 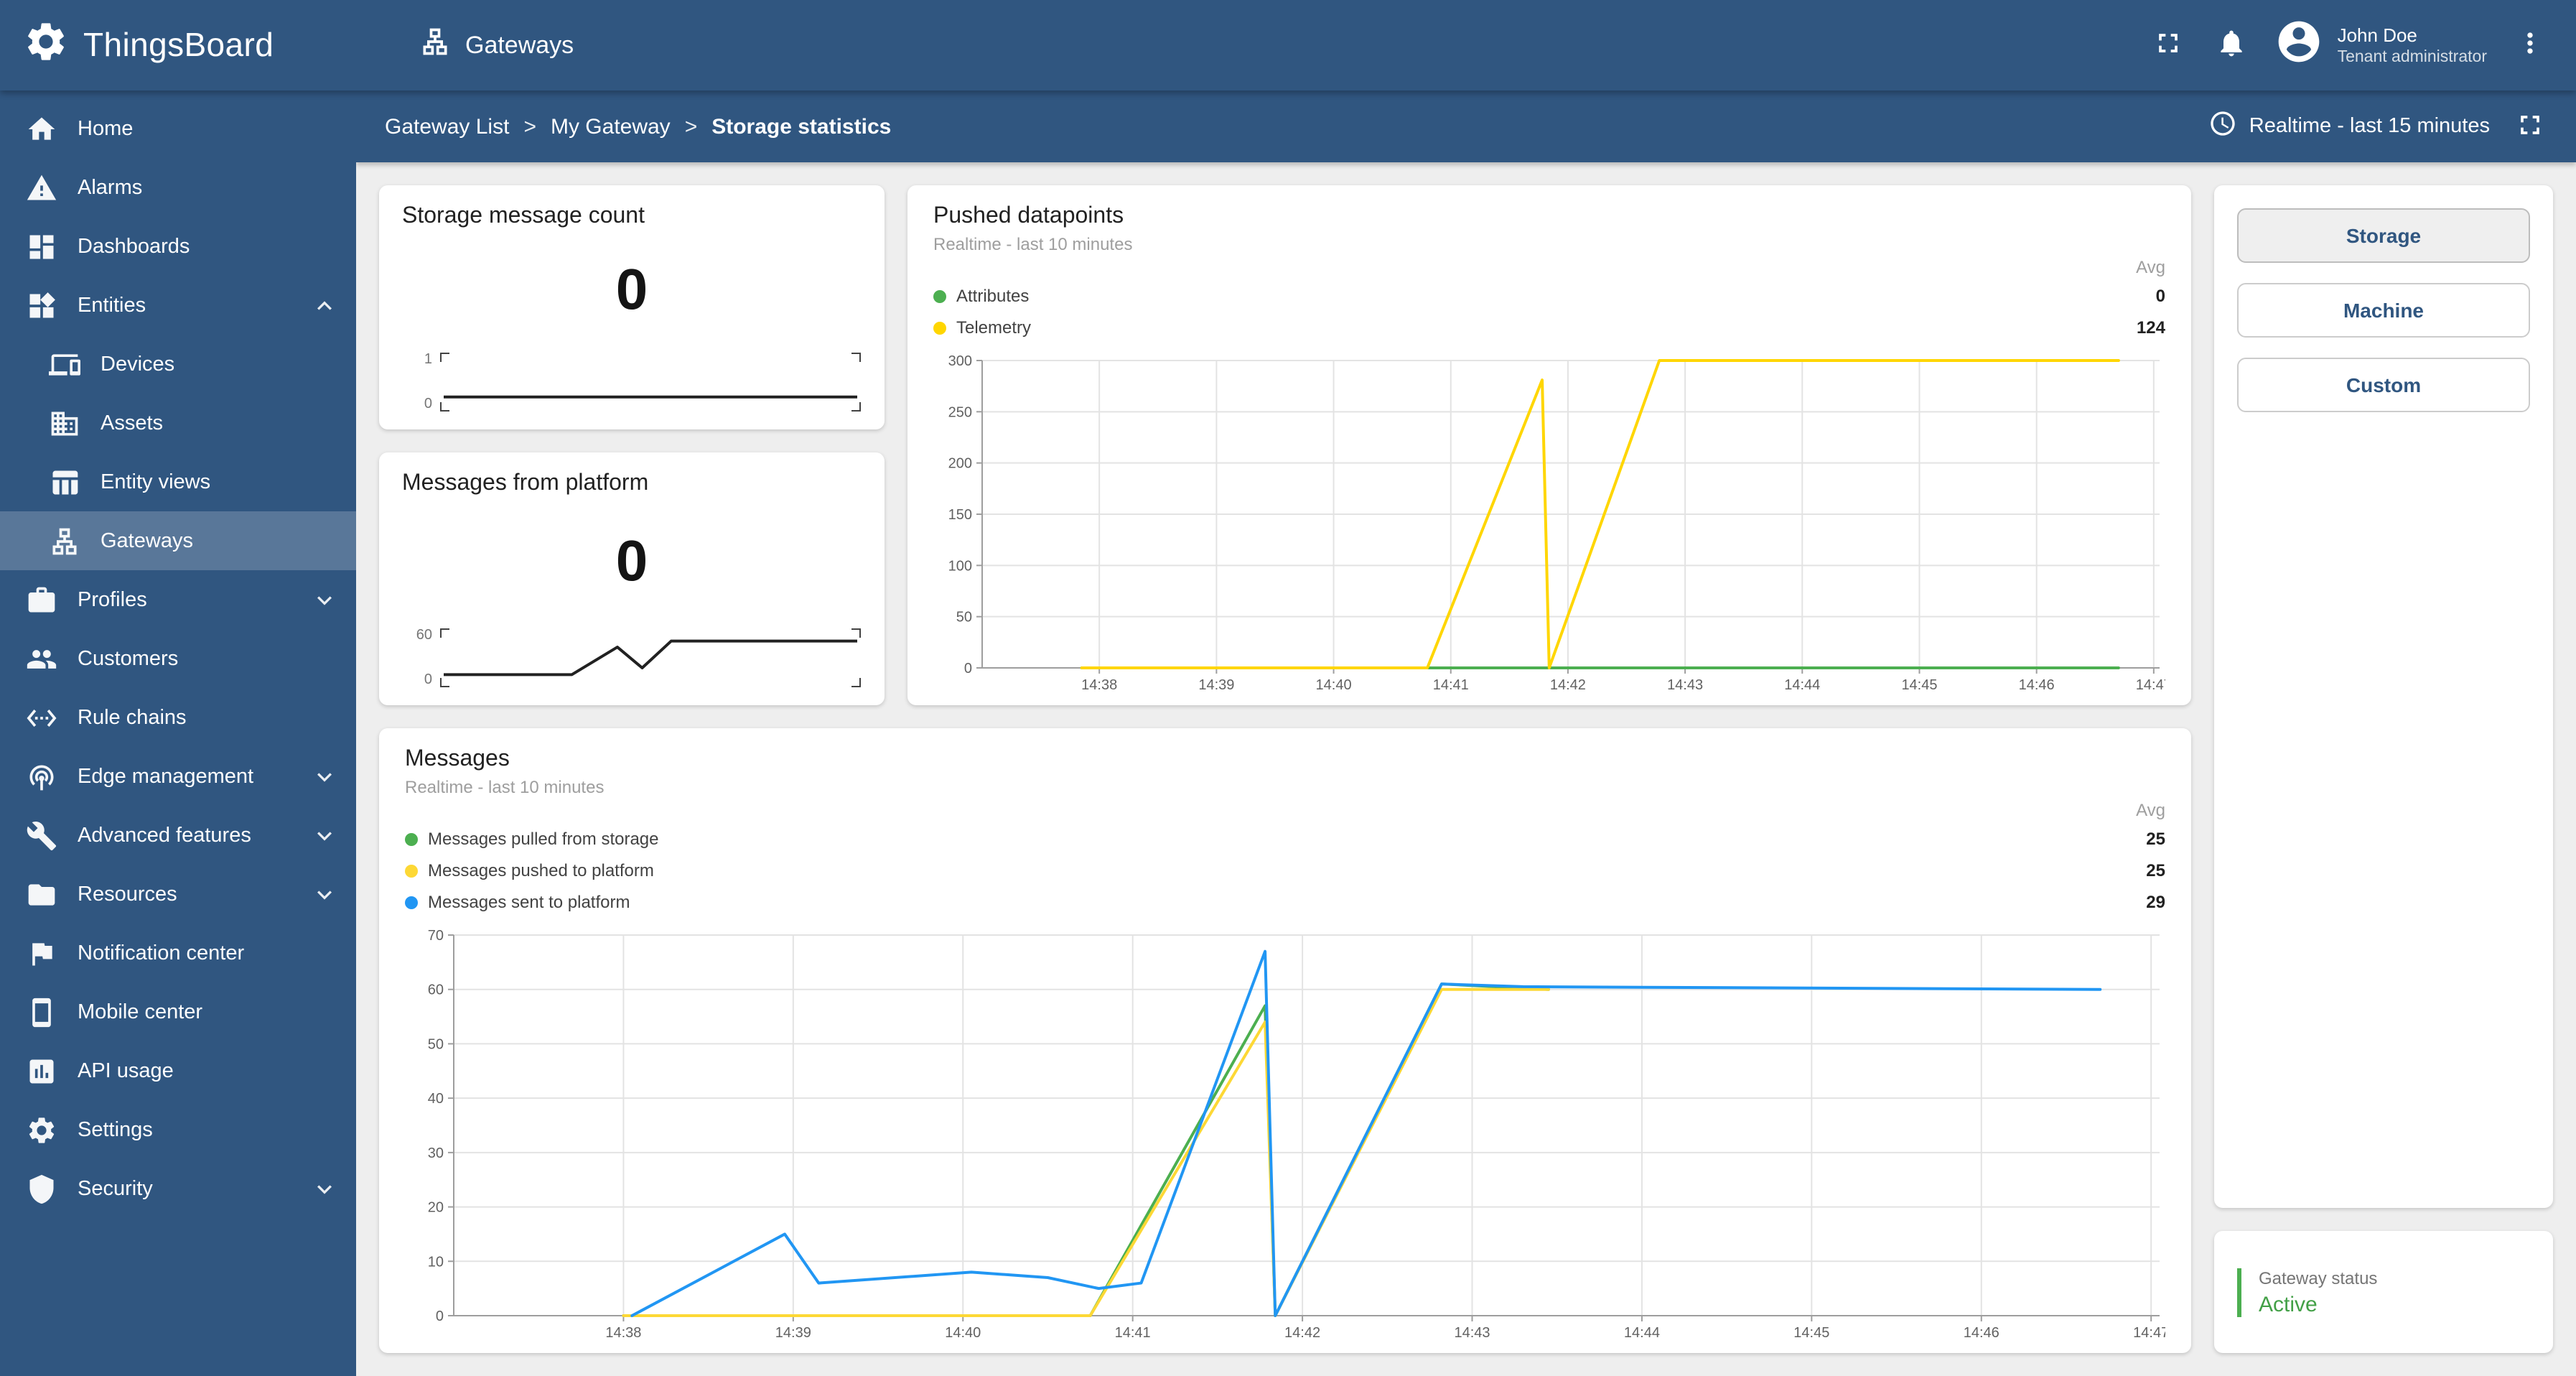 I want to click on sidebar-item-rule-chains: Rule chains, so click(x=178, y=717).